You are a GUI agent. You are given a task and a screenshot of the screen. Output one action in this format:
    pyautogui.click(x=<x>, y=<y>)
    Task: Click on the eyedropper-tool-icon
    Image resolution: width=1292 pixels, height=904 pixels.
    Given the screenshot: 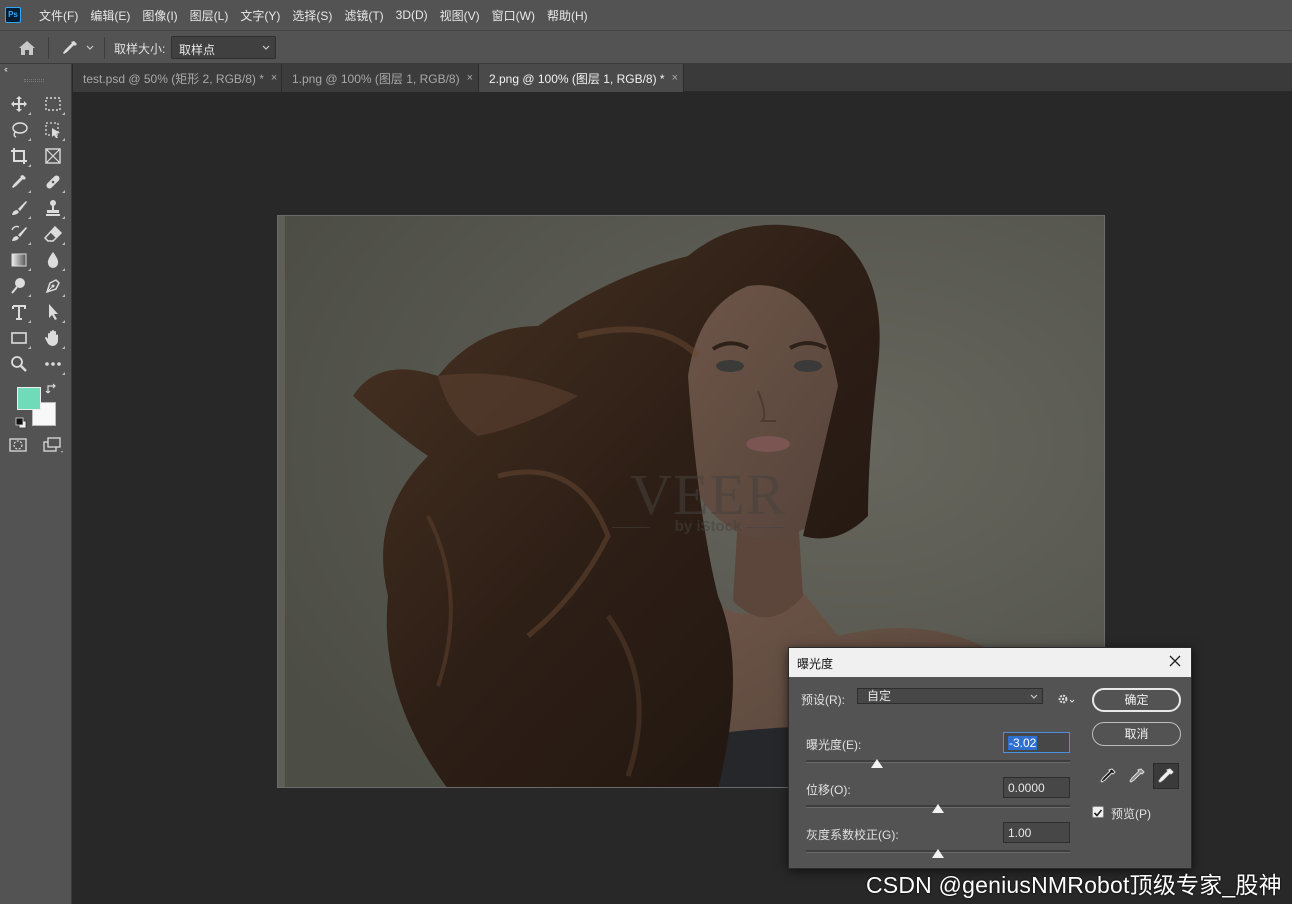 What is the action you would take?
    pyautogui.click(x=19, y=182)
    